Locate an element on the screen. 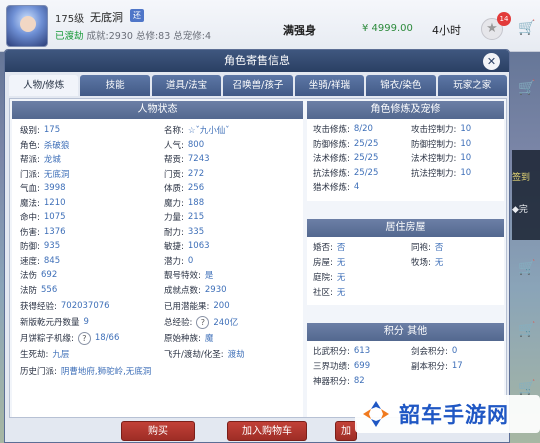 This screenshot has width=540, height=443. char-attr-row: 潜力: 0 is located at coordinates (178, 261).